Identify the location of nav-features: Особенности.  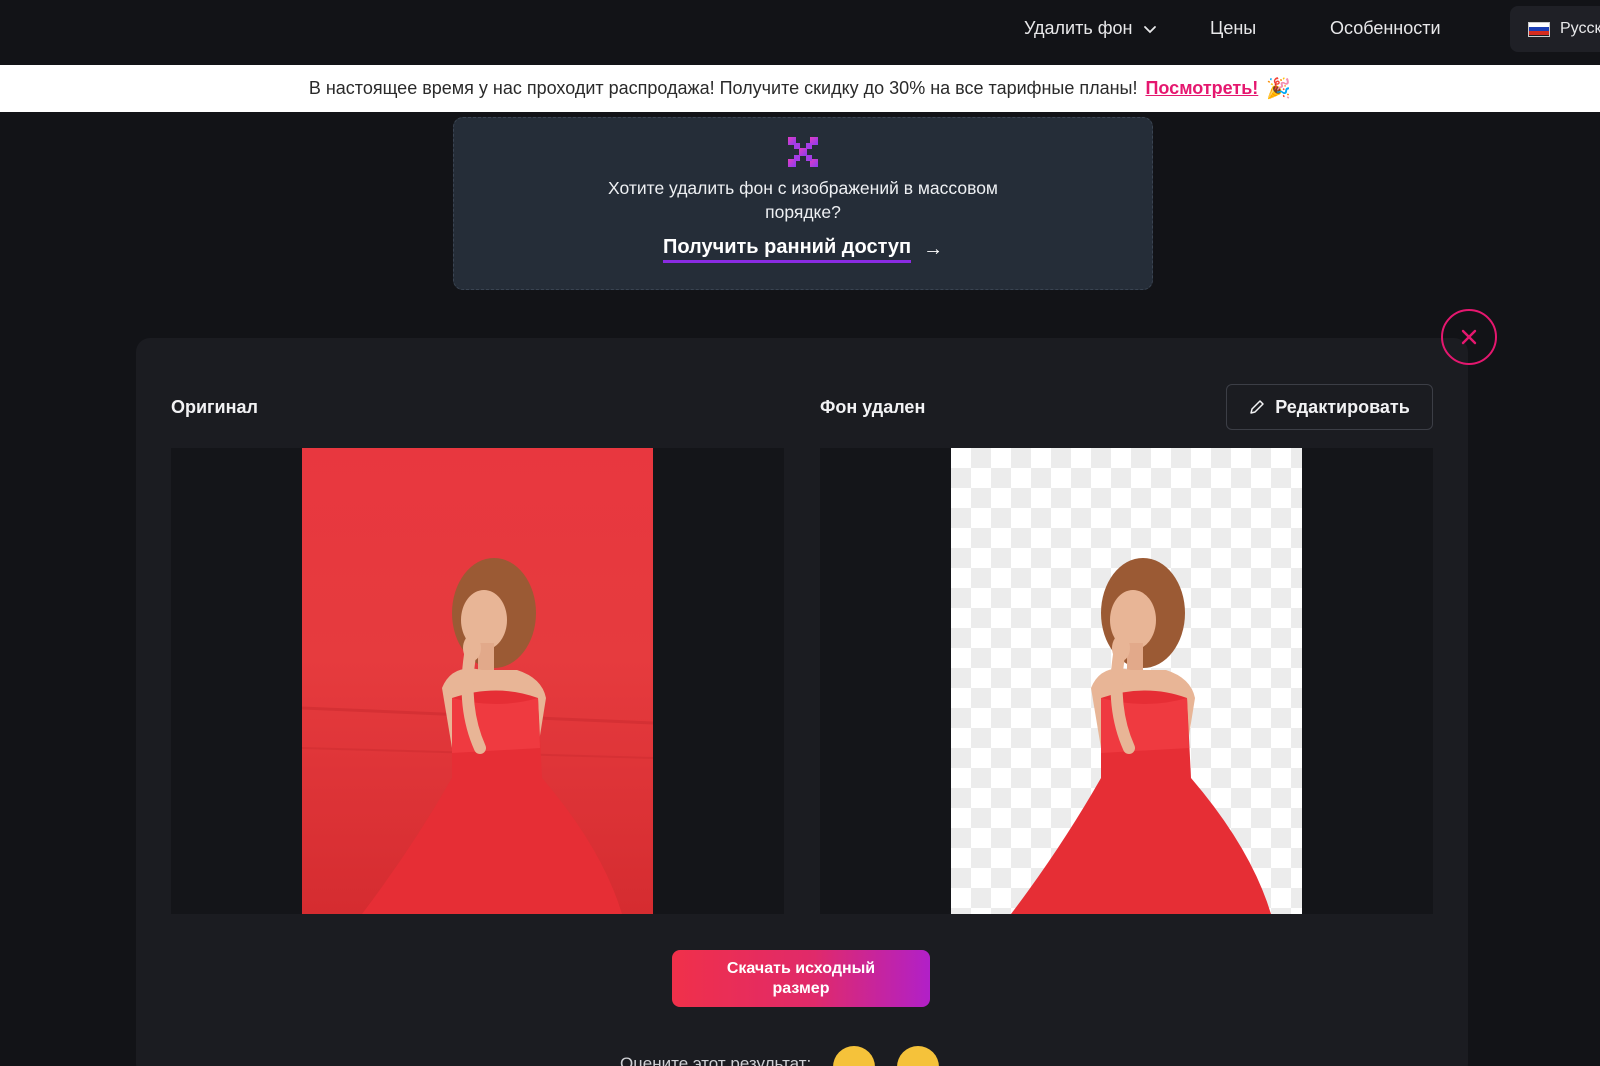
(1385, 28).